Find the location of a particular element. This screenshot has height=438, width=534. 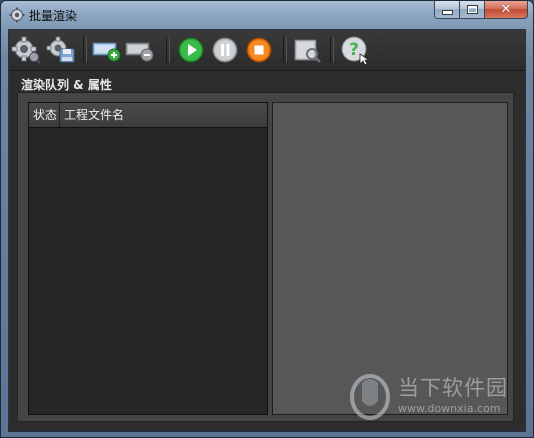

preview-icon is located at coordinates (307, 51).